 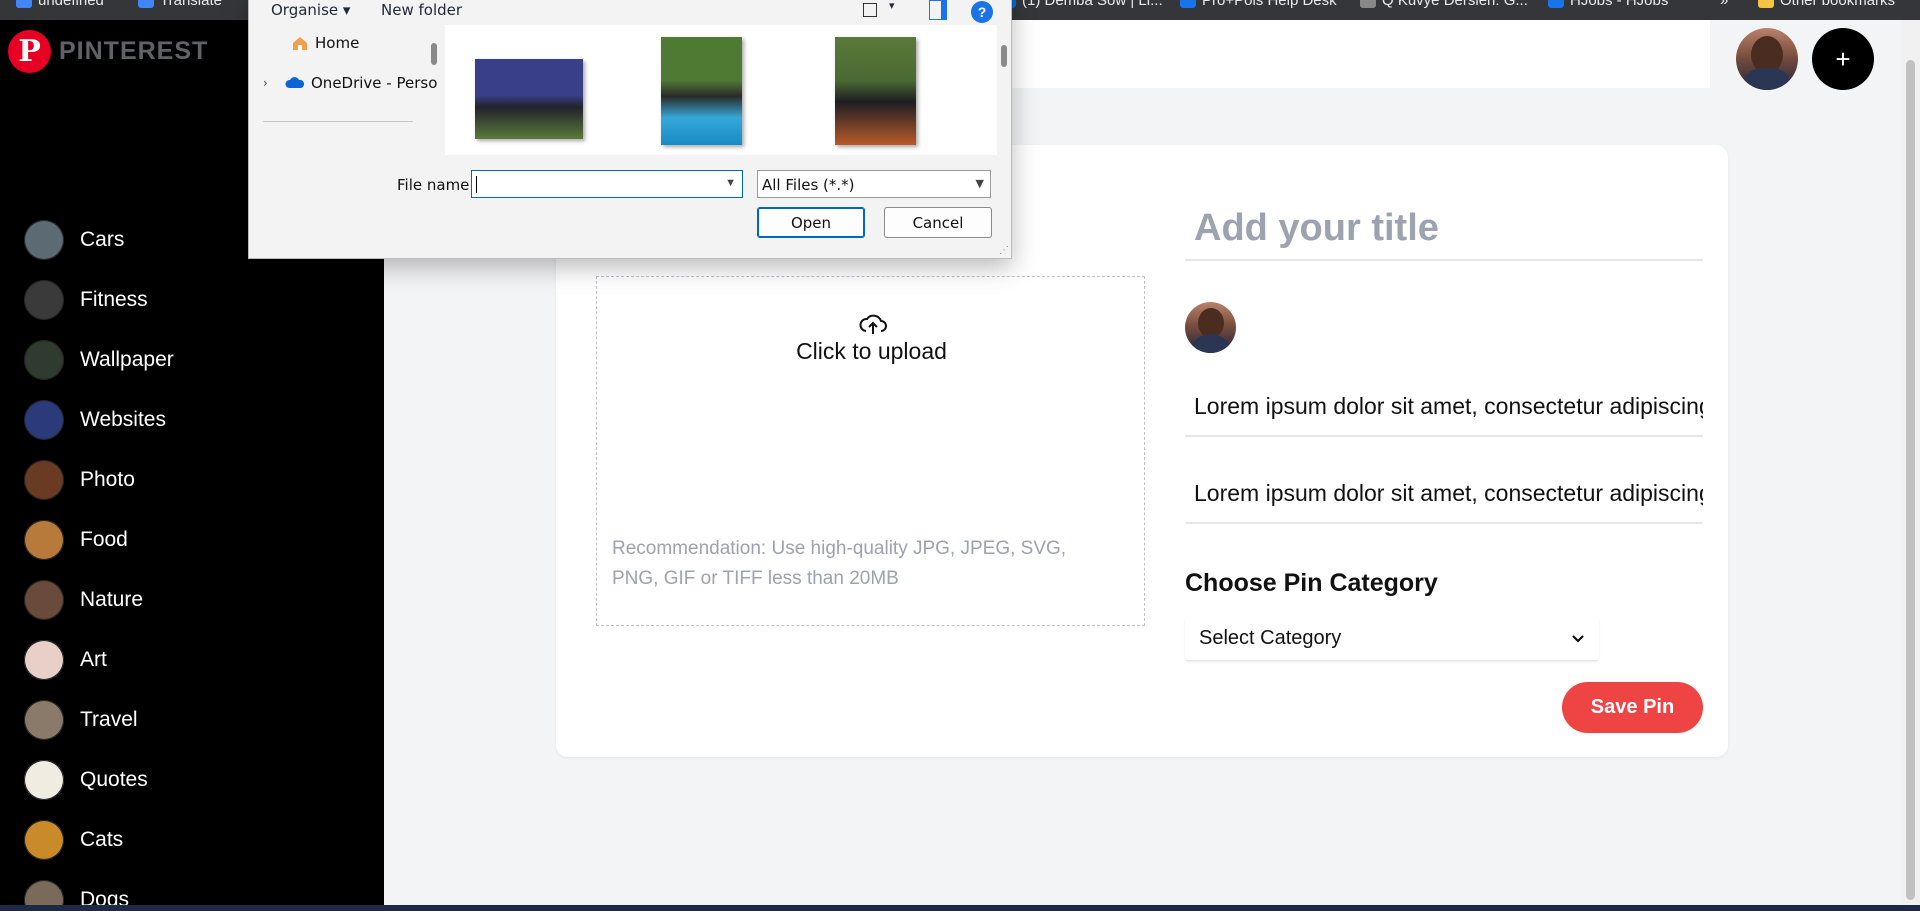 I want to click on open-button: Open, so click(x=811, y=222).